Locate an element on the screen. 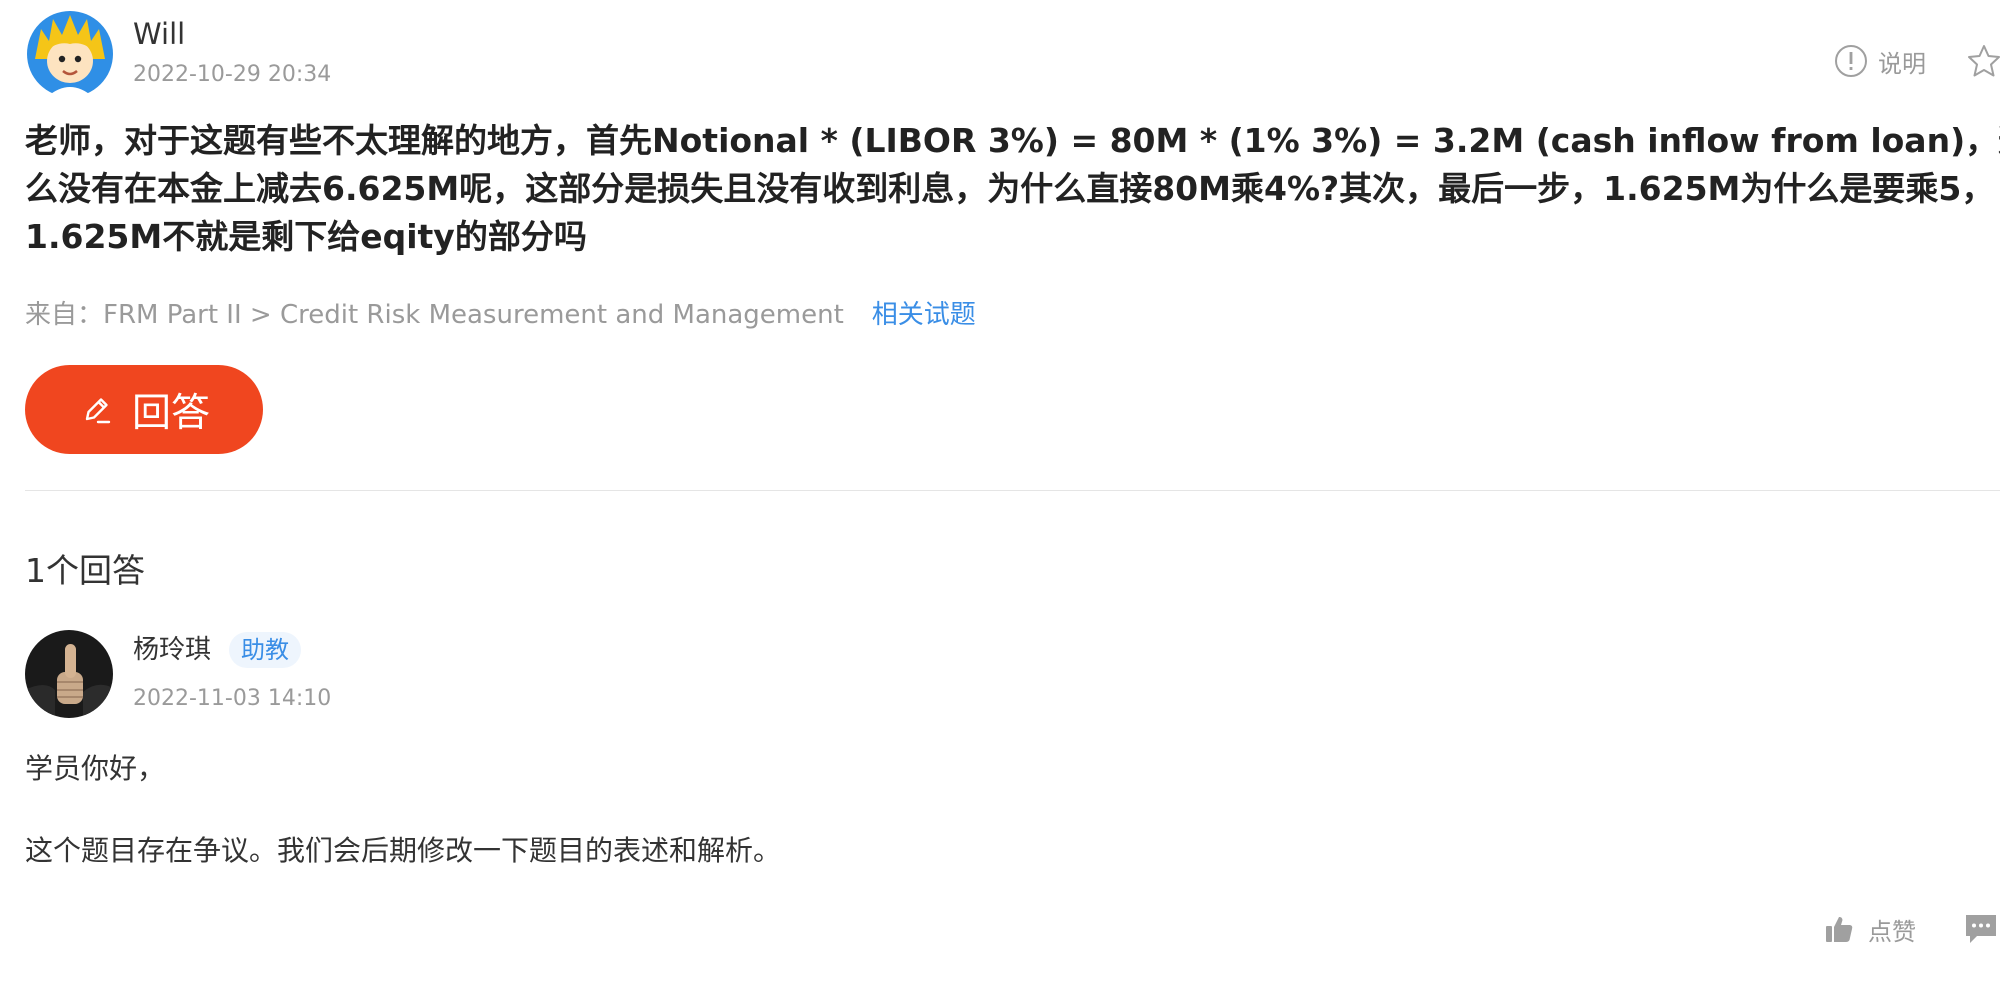 The width and height of the screenshot is (2000, 986). like-label: 点赞 is located at coordinates (1892, 931).